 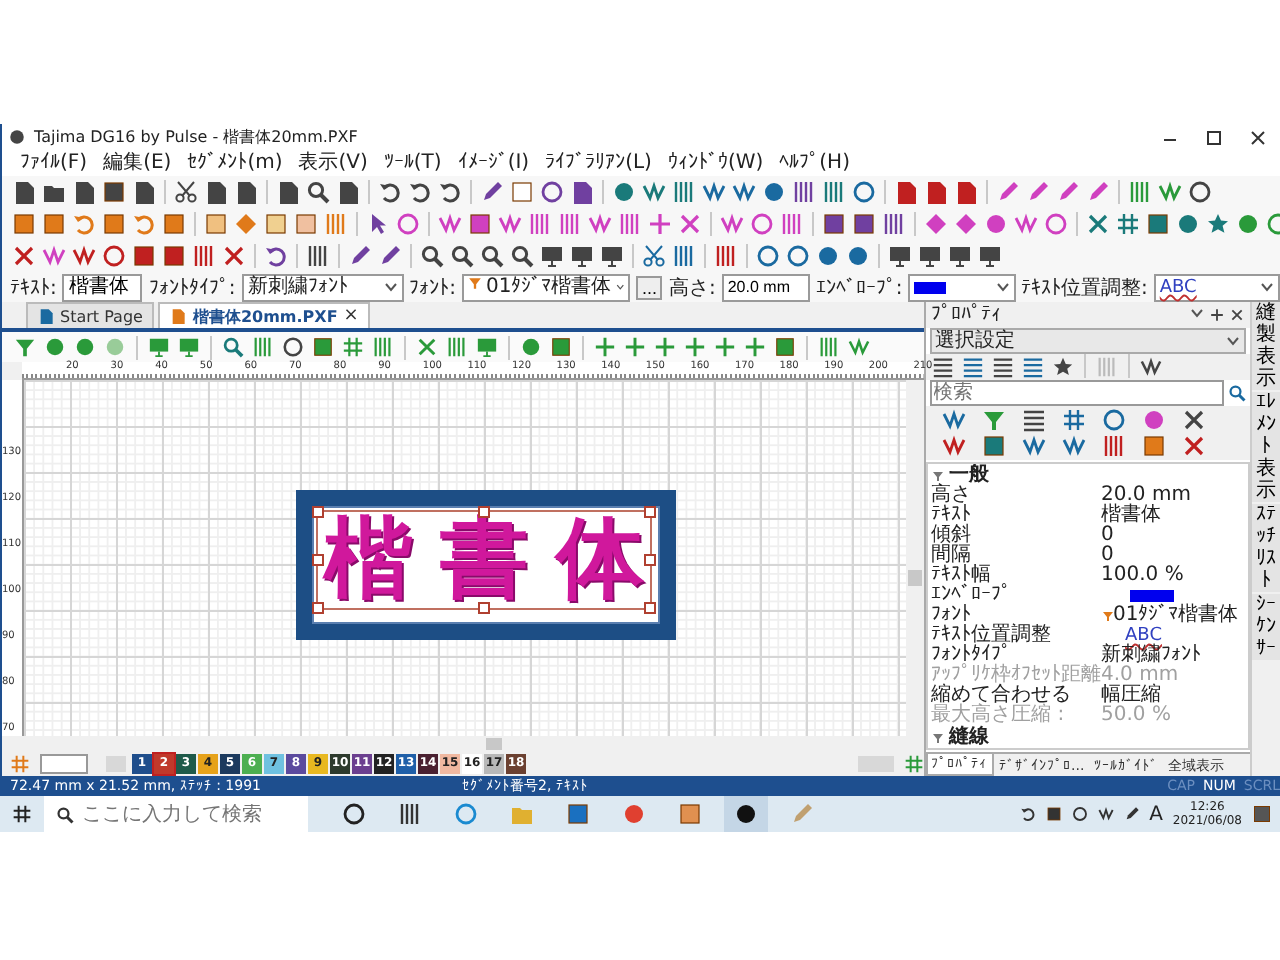 I want to click on section-header: 一般, so click(x=969, y=475).